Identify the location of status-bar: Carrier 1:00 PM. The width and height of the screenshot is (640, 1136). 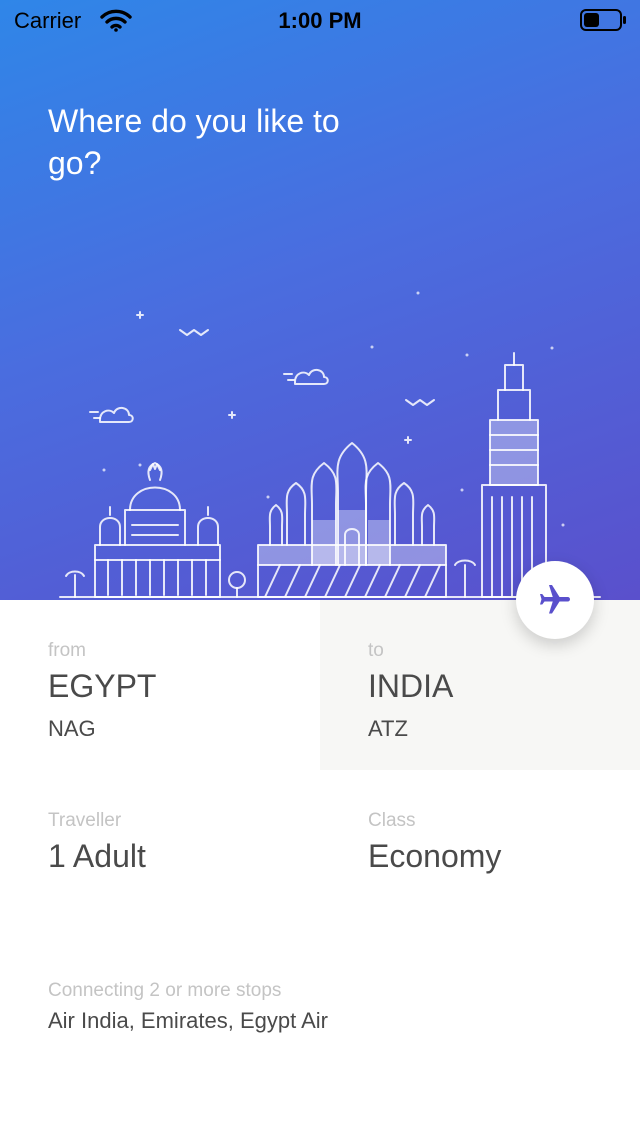
(320, 20).